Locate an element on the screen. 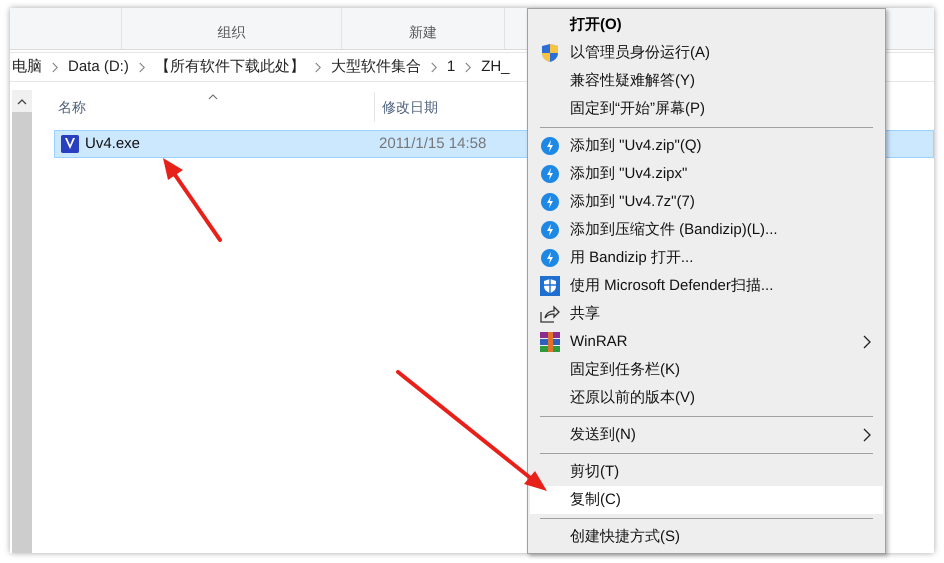 The height and width of the screenshot is (563, 944). breadcrumb-item: Data (D:) is located at coordinates (98, 67).